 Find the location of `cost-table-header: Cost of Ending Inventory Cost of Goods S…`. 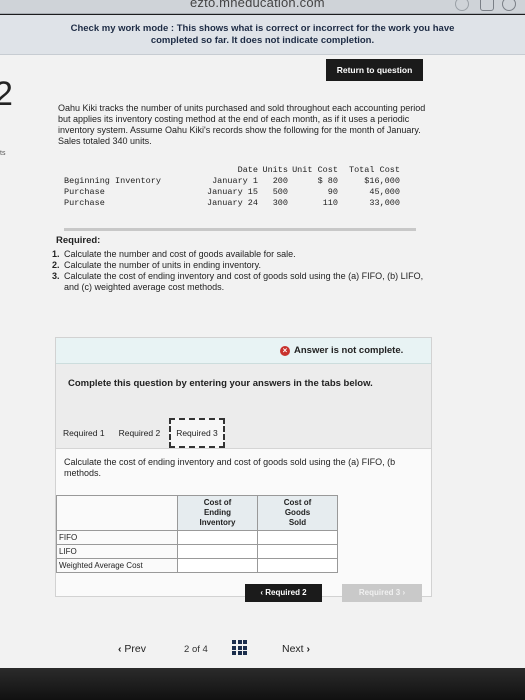

cost-table-header: Cost of Ending Inventory Cost of Goods S… is located at coordinates (197, 513).